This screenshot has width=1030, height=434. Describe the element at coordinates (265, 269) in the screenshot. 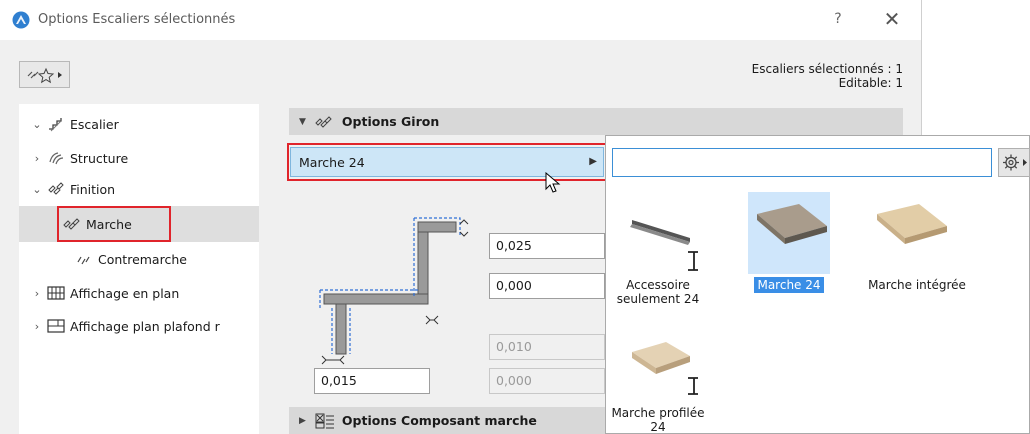

I see `panel-splitter` at that location.